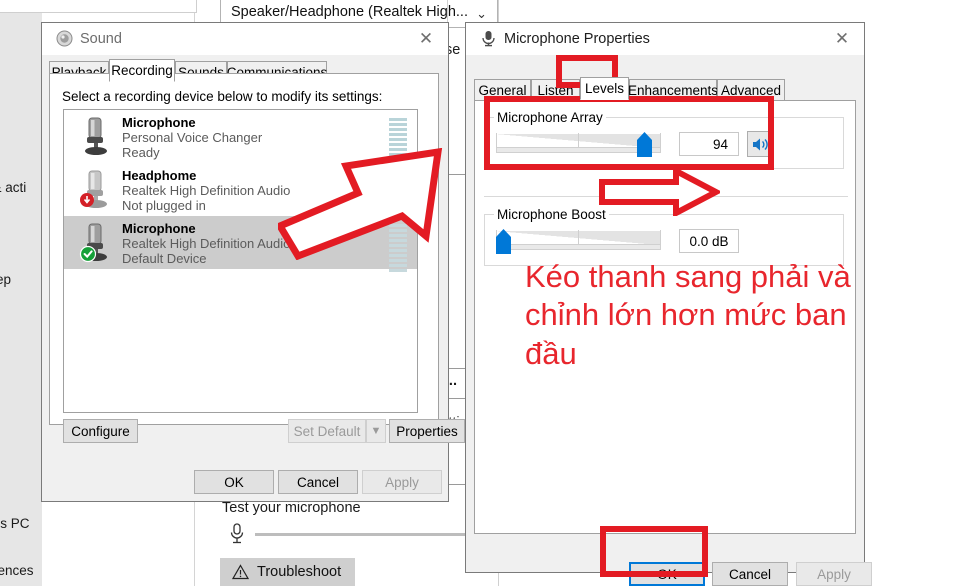 Image resolution: width=955 pixels, height=586 pixels. Describe the element at coordinates (654, 551) in the screenshot. I see `highlight-box-ok-button` at that location.